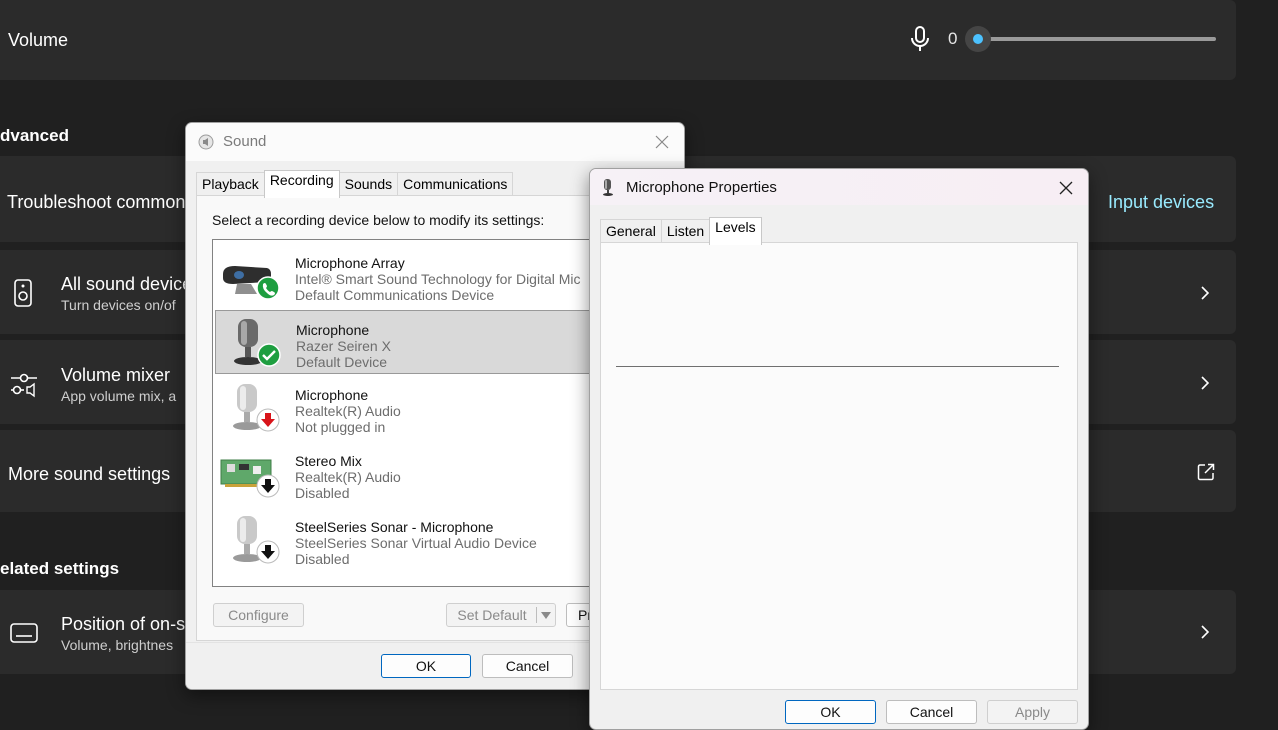 This screenshot has height=730, width=1278. What do you see at coordinates (350, 263) in the screenshot?
I see `device-name: Microphone Array` at bounding box center [350, 263].